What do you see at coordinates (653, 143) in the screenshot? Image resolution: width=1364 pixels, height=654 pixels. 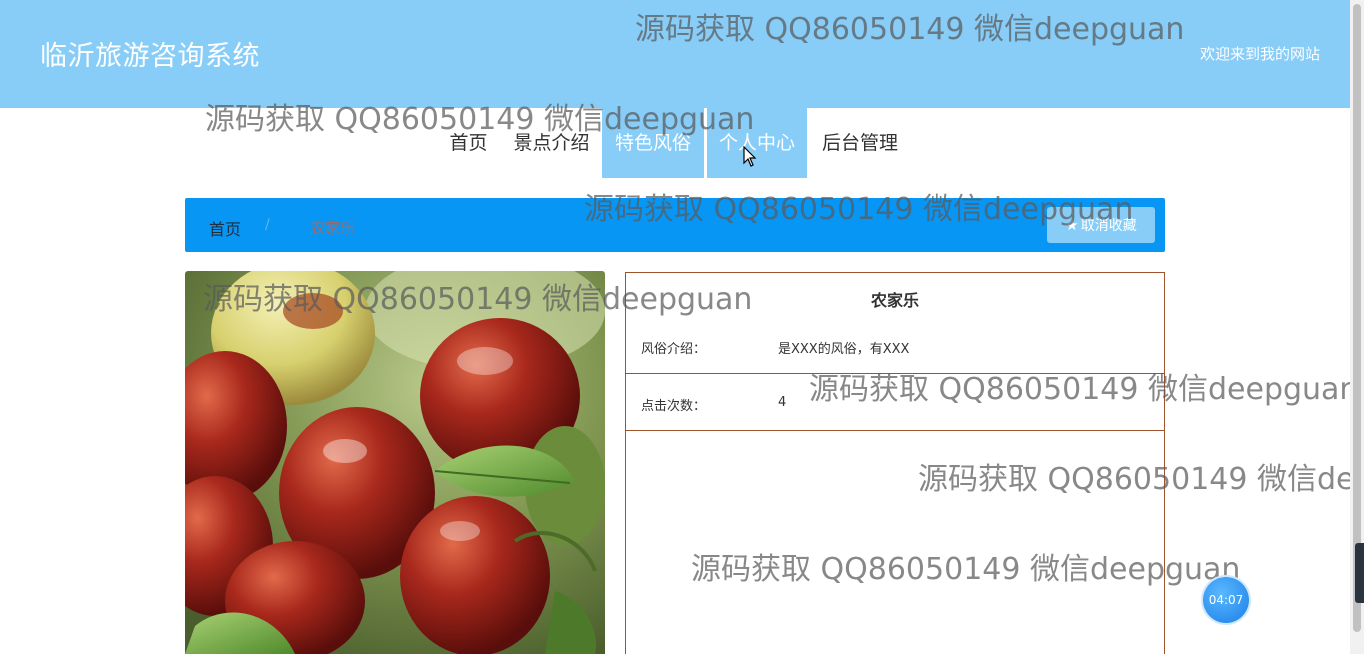 I see `nav-item-customs: 特色风俗` at bounding box center [653, 143].